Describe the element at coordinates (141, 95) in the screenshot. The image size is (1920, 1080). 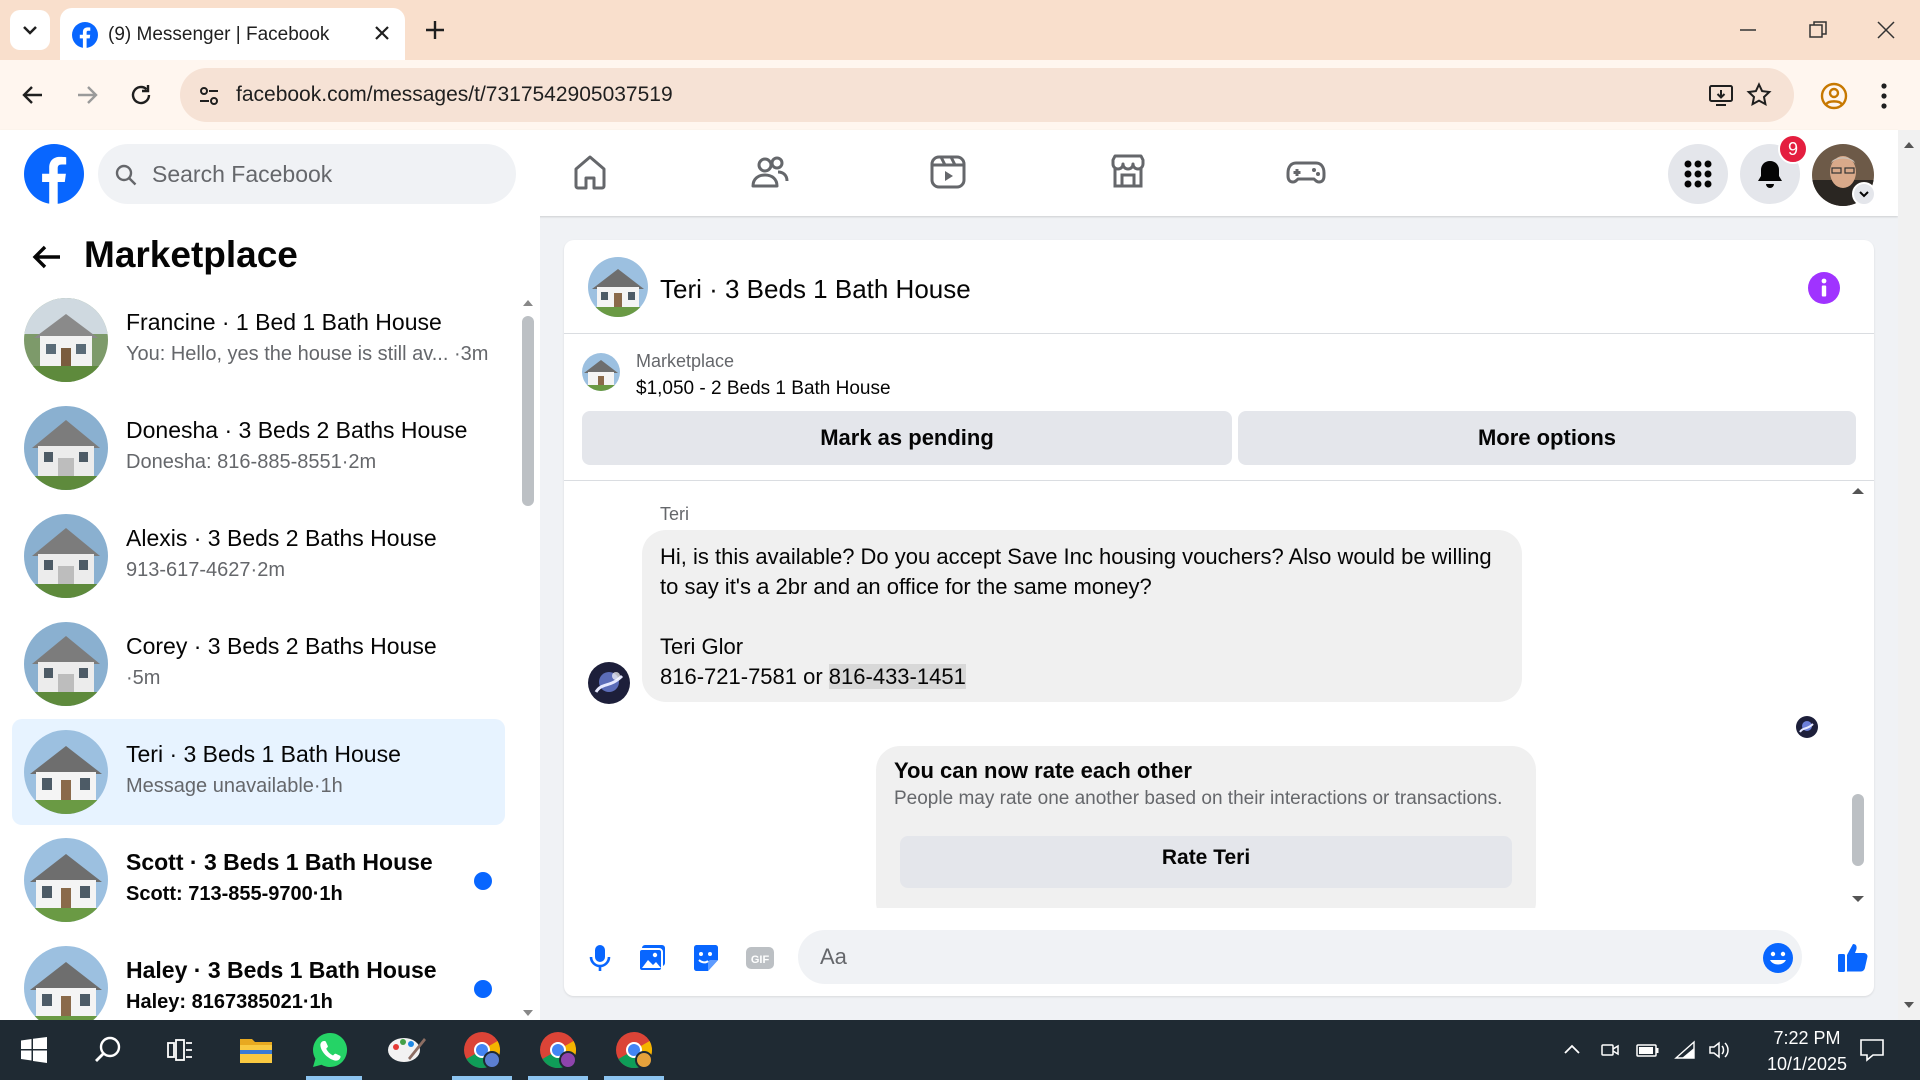
I see `reload-icon` at that location.